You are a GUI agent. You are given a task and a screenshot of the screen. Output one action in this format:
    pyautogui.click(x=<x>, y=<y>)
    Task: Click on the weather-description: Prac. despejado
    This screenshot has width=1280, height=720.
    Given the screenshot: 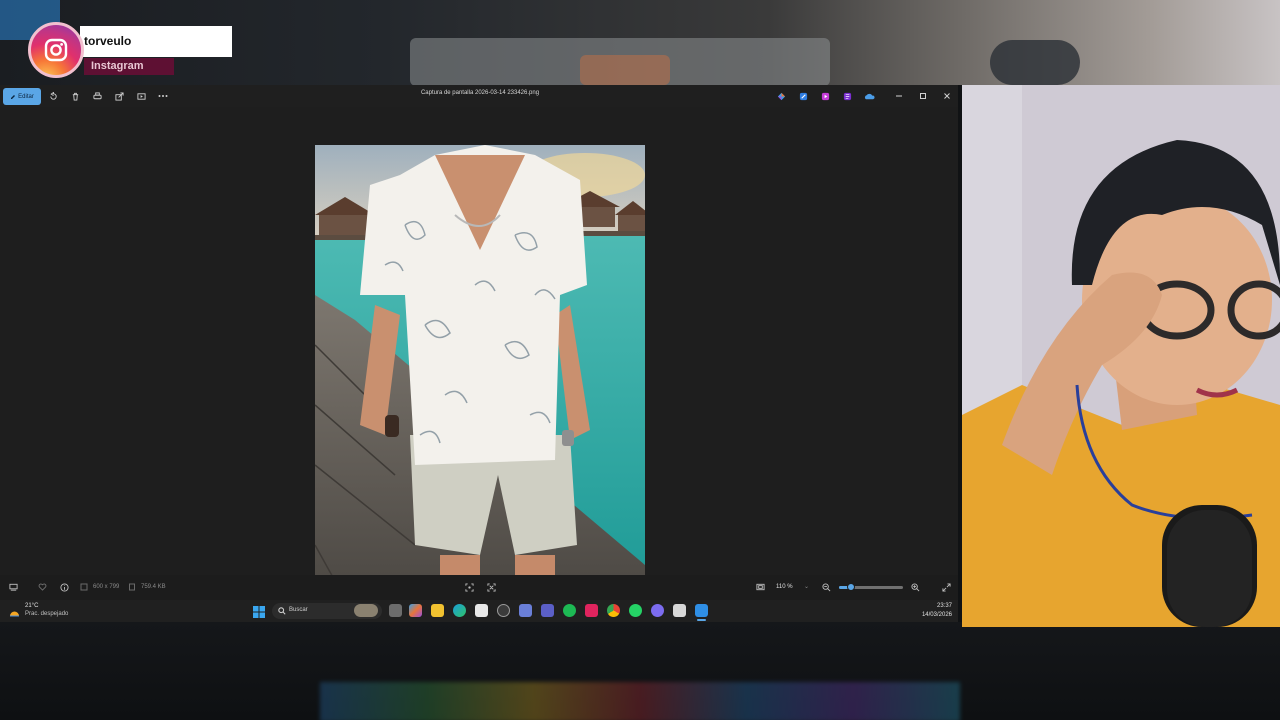 What is the action you would take?
    pyautogui.click(x=46, y=614)
    